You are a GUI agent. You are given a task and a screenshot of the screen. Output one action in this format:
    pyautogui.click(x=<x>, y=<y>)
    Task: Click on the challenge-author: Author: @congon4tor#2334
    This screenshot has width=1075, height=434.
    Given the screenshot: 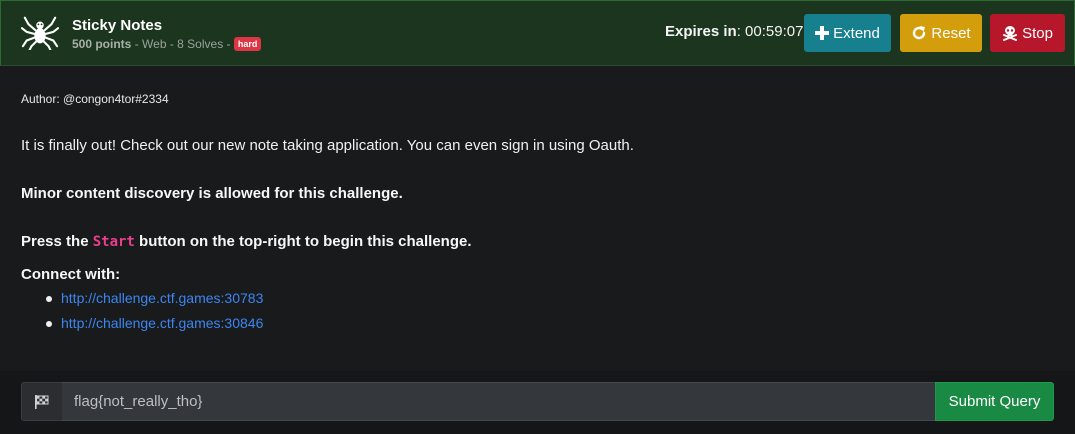 What is the action you would take?
    pyautogui.click(x=95, y=99)
    